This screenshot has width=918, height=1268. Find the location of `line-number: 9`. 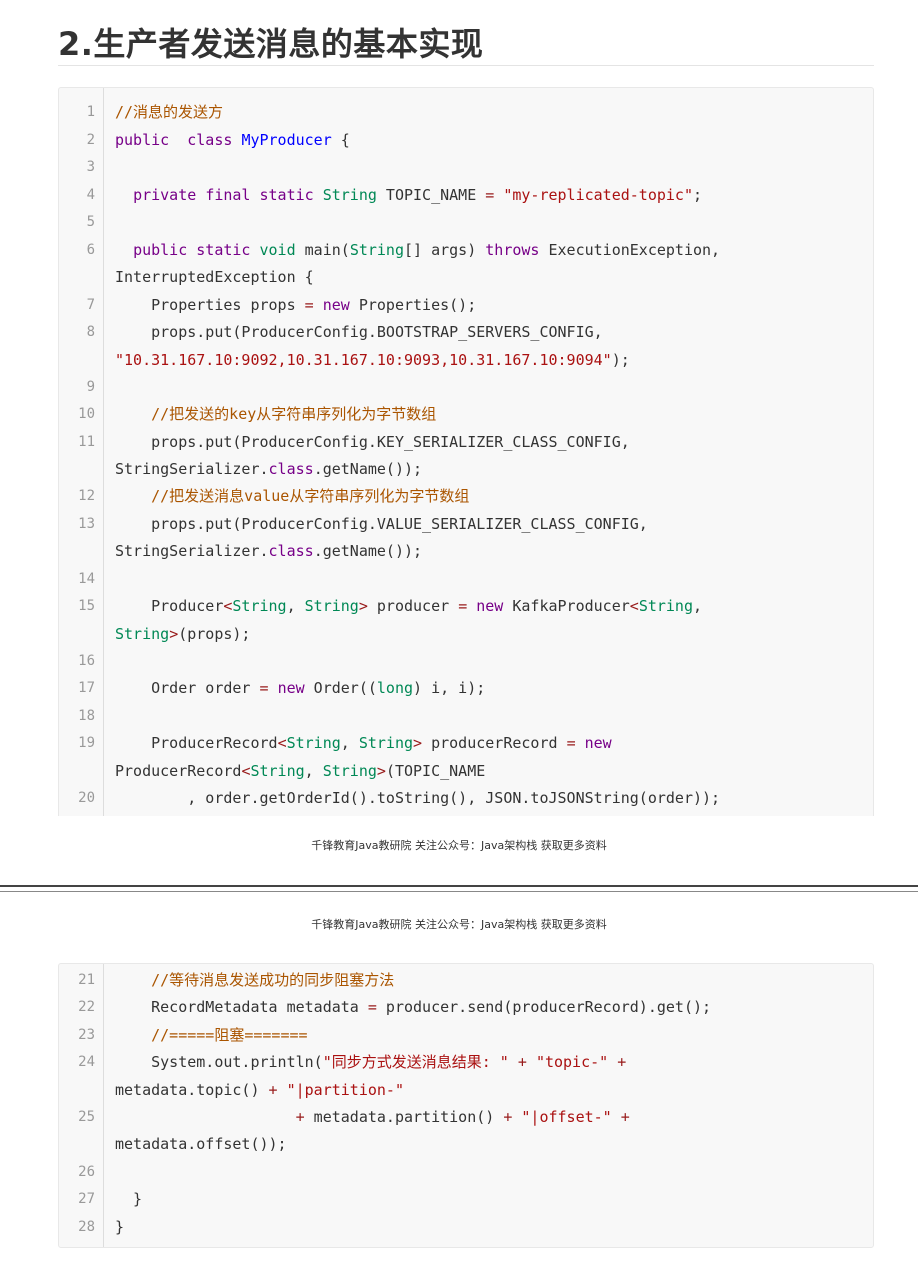

line-number: 9 is located at coordinates (90, 387).